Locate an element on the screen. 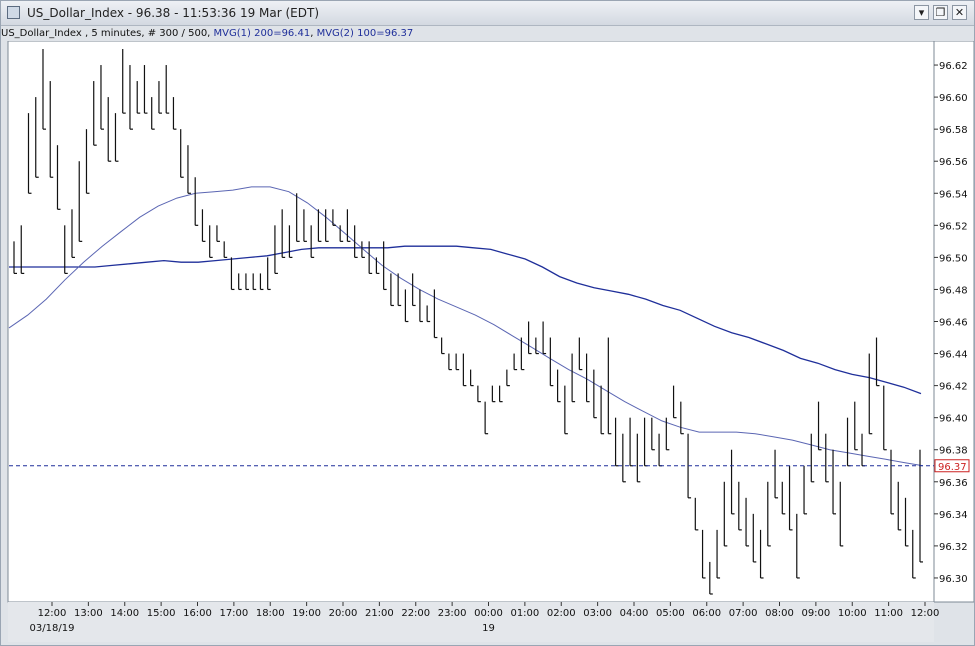 The width and height of the screenshot is (975, 646). x-tick-label: 11:00 is located at coordinates (888, 613).